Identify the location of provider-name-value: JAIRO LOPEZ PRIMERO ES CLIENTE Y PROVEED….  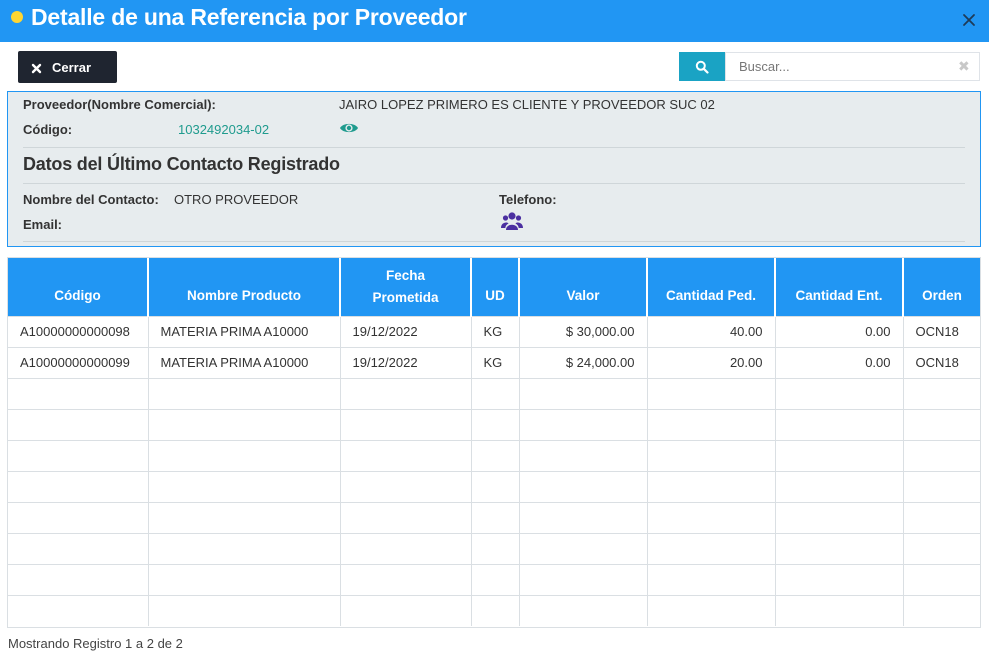
(527, 104).